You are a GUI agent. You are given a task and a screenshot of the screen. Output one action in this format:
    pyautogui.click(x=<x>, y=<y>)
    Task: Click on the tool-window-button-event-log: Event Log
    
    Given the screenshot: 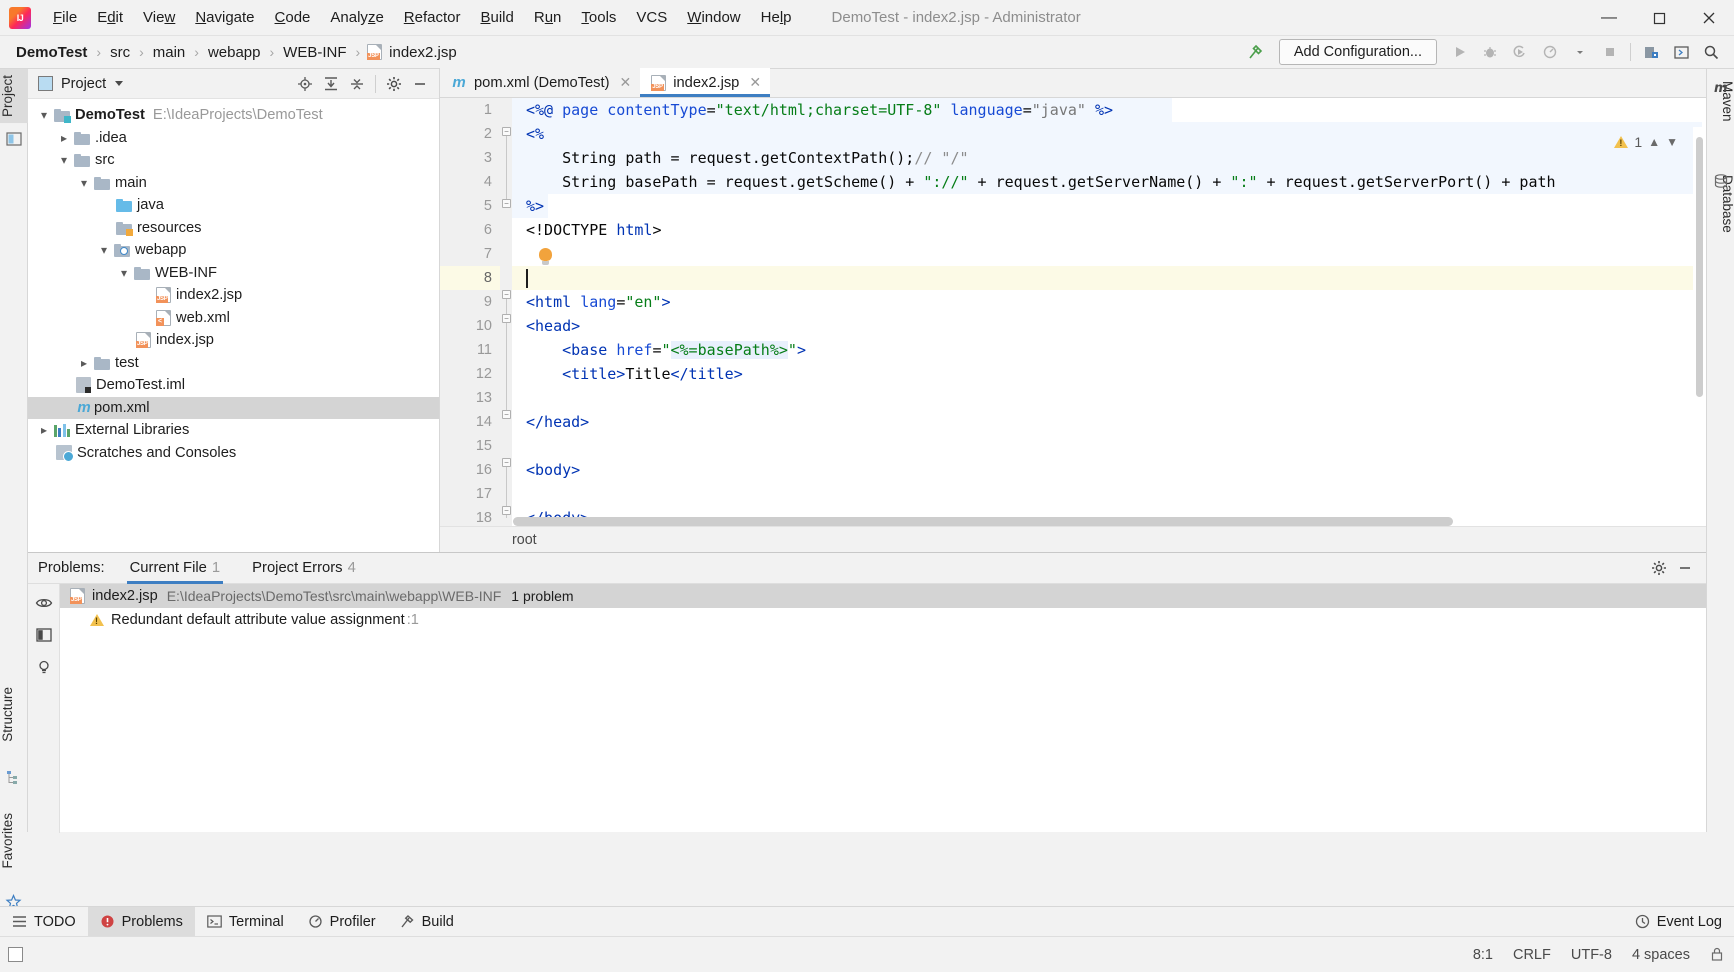 What is the action you would take?
    pyautogui.click(x=1678, y=922)
    